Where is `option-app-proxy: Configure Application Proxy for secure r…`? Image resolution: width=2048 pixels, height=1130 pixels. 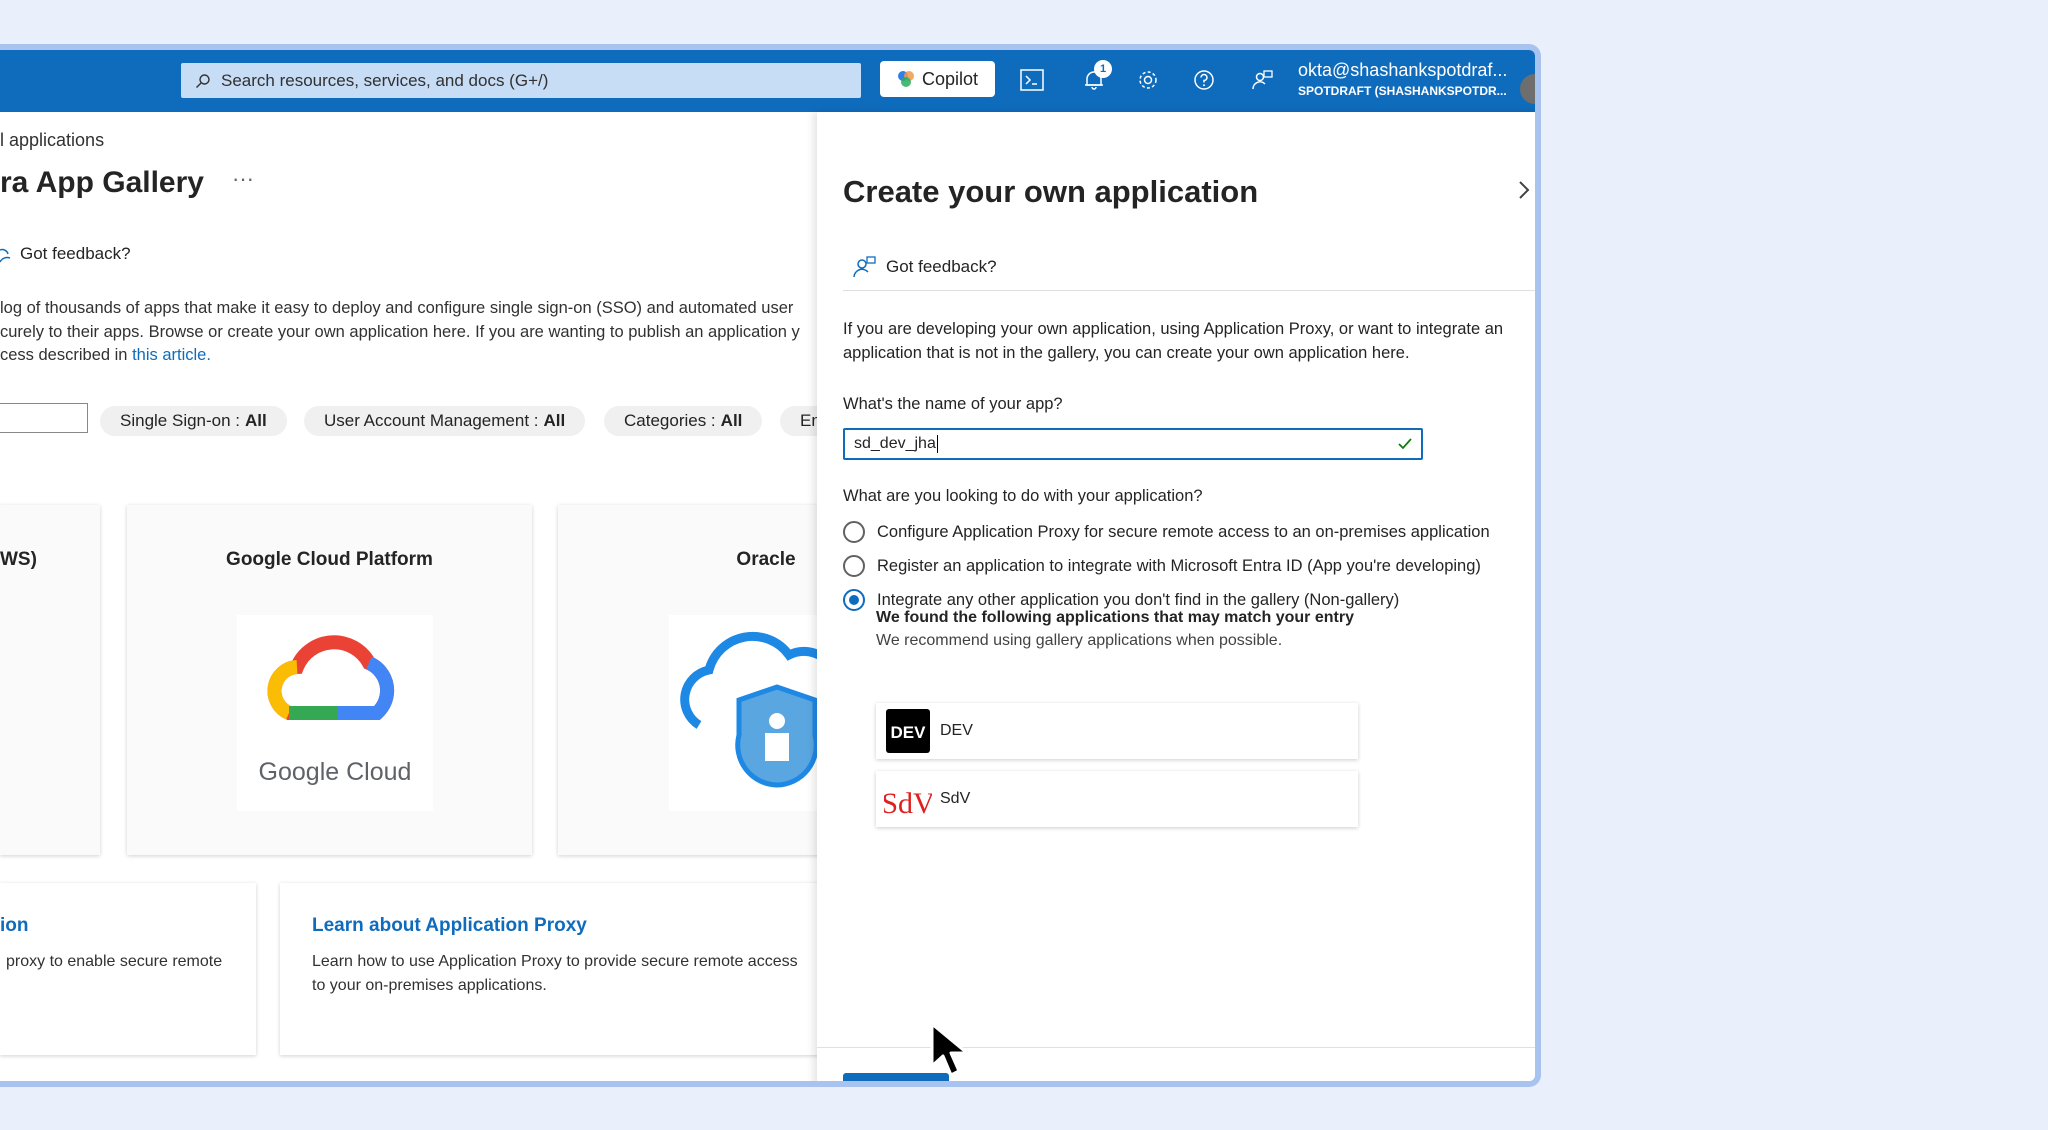 option-app-proxy: Configure Application Proxy for secure r… is located at coordinates (1166, 532).